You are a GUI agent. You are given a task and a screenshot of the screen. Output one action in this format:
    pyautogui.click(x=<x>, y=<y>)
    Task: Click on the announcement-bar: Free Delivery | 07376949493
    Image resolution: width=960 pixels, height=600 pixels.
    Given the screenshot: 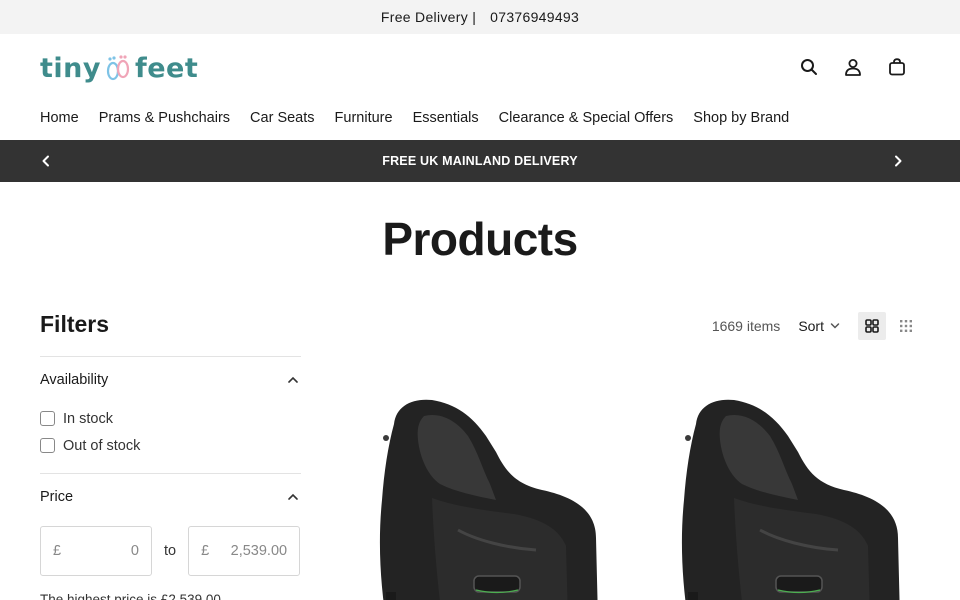 What is the action you would take?
    pyautogui.click(x=480, y=17)
    